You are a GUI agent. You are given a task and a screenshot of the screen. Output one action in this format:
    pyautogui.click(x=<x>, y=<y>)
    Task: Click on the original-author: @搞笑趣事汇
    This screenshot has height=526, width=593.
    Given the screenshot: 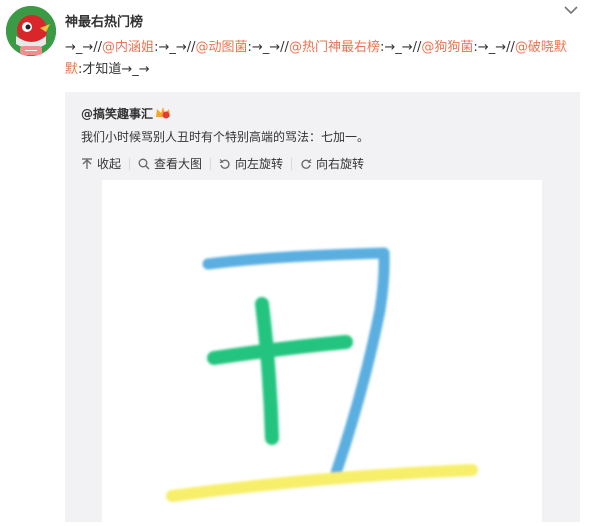 What is the action you would take?
    pyautogui.click(x=117, y=113)
    